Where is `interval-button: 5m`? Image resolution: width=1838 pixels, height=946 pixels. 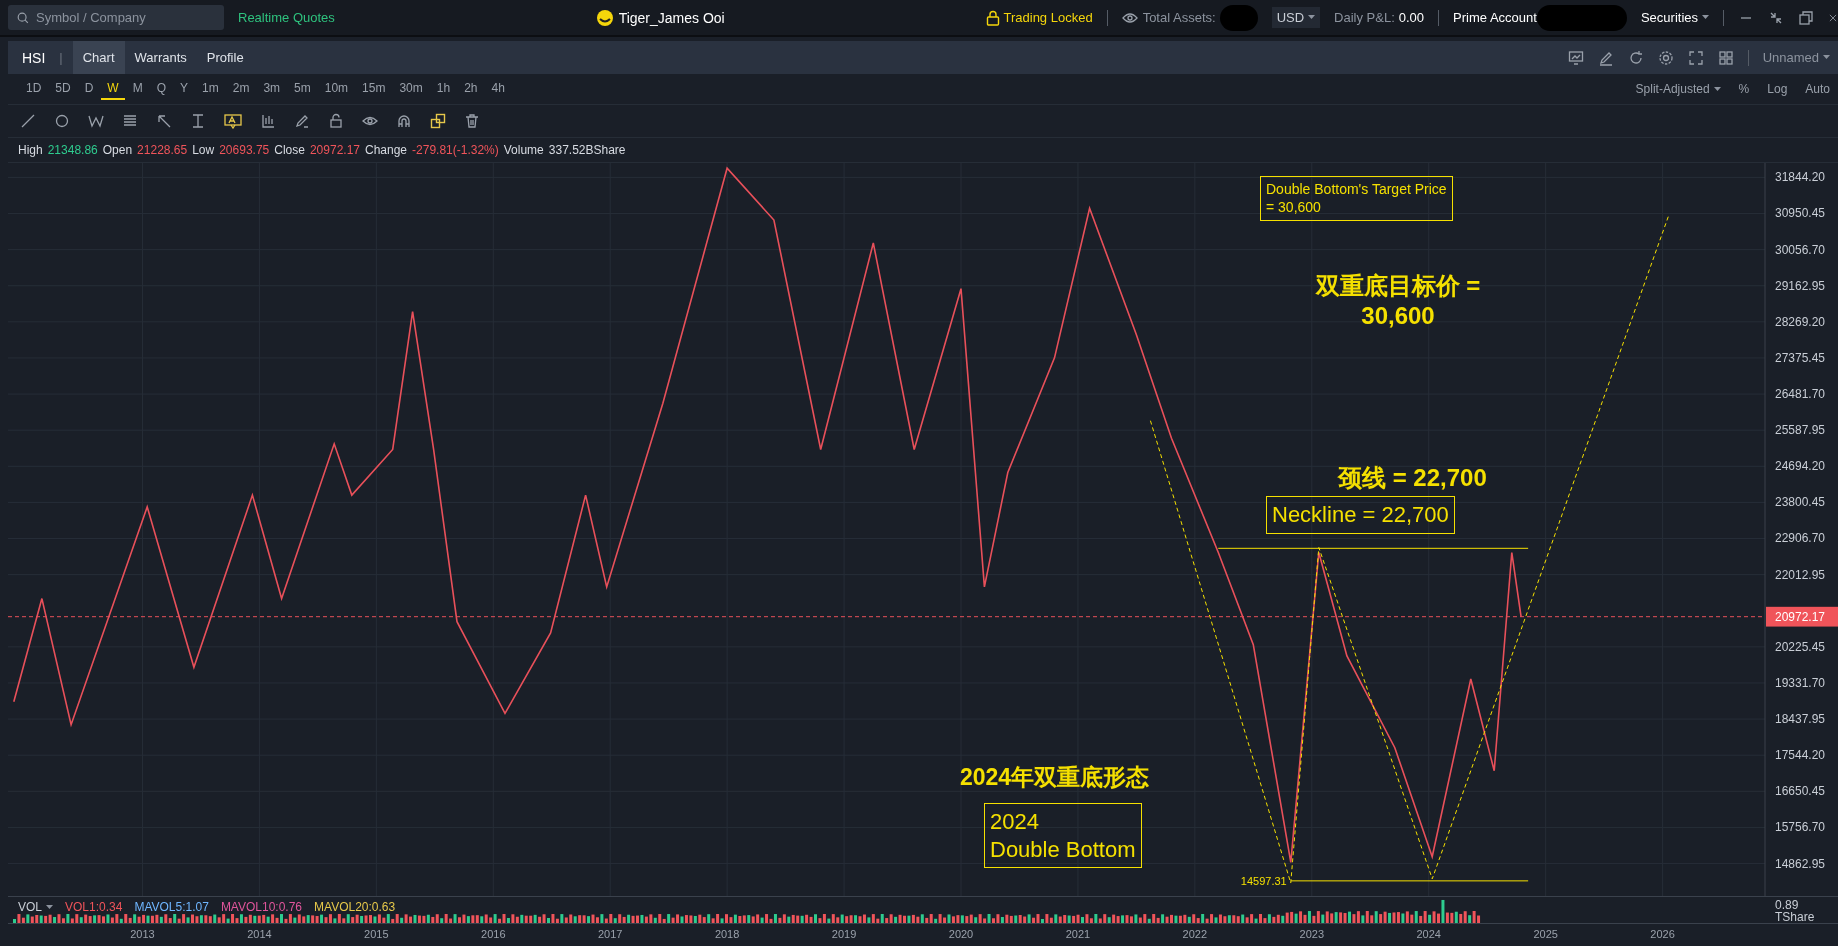
interval-button: 5m is located at coordinates (302, 89).